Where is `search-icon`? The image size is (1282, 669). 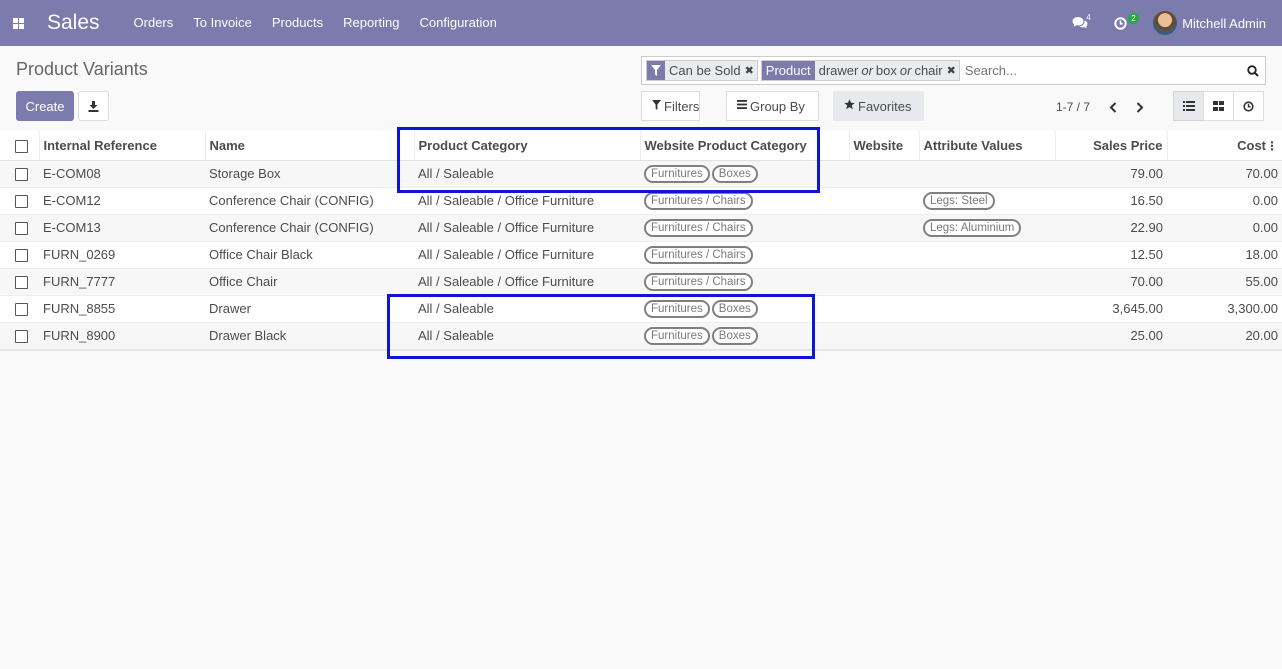
search-icon is located at coordinates (1253, 70).